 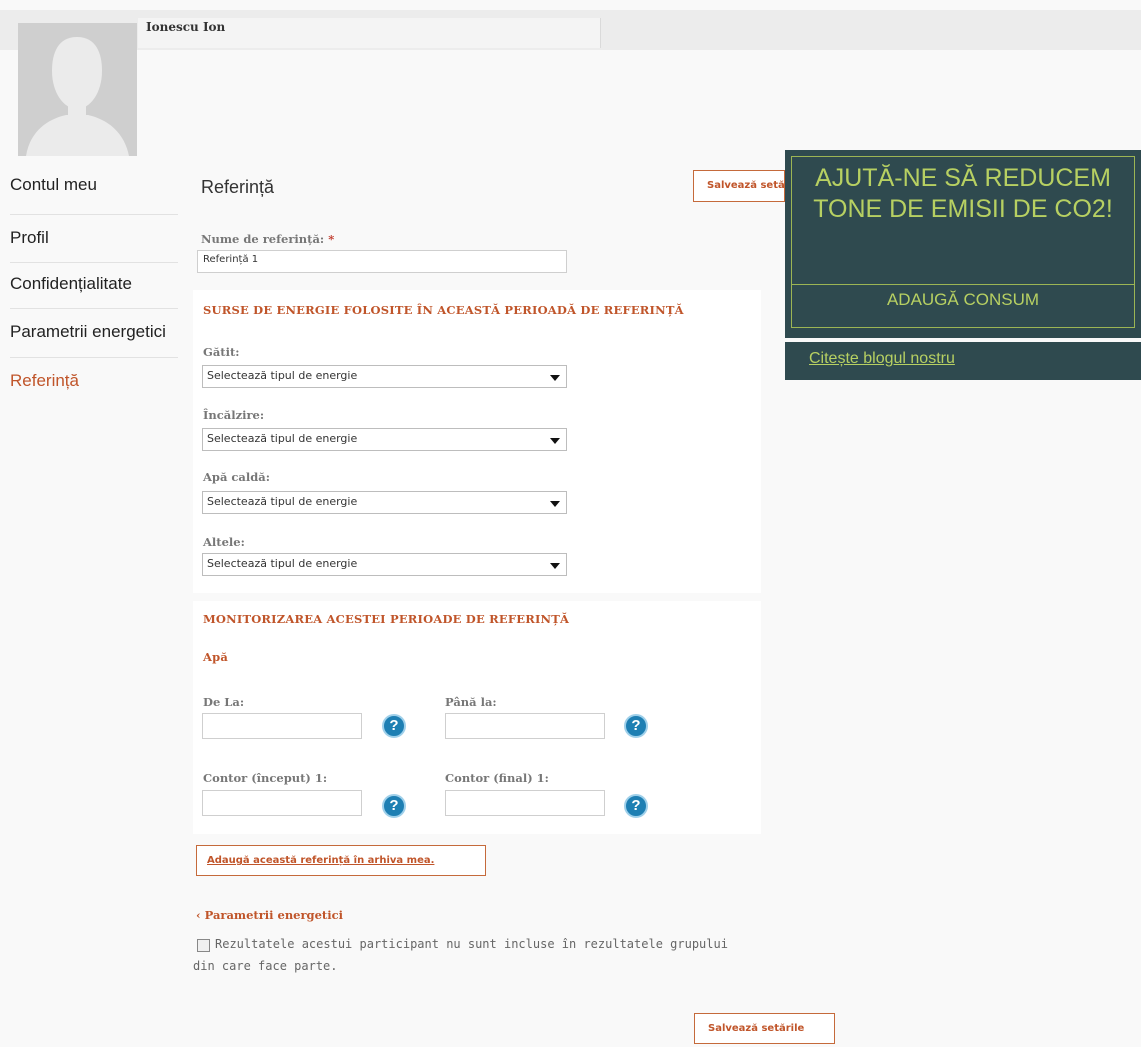 I want to click on to-date-label: Până la:, so click(x=471, y=702).